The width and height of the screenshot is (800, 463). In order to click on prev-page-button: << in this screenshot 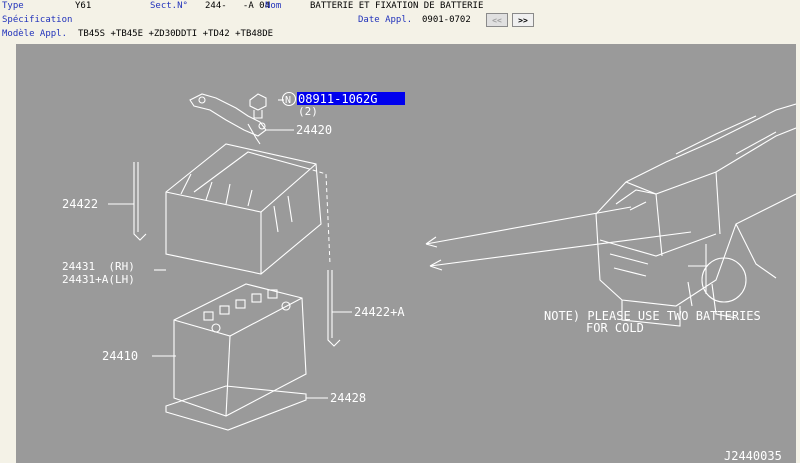, I will do `click(497, 20)`.